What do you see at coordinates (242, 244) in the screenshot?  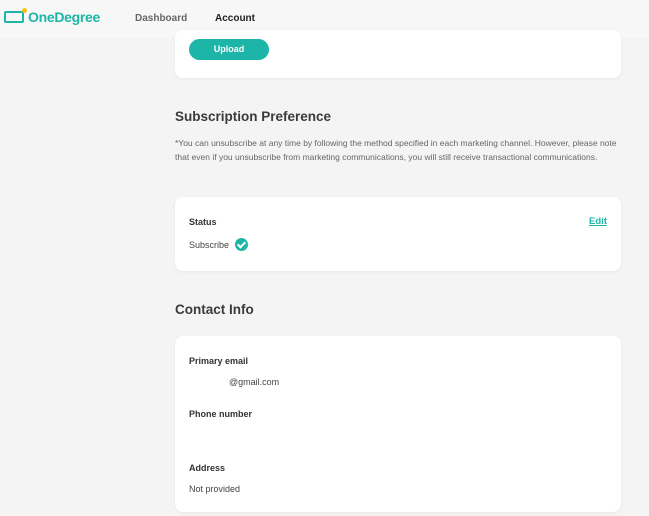 I see `check-circle-icon` at bounding box center [242, 244].